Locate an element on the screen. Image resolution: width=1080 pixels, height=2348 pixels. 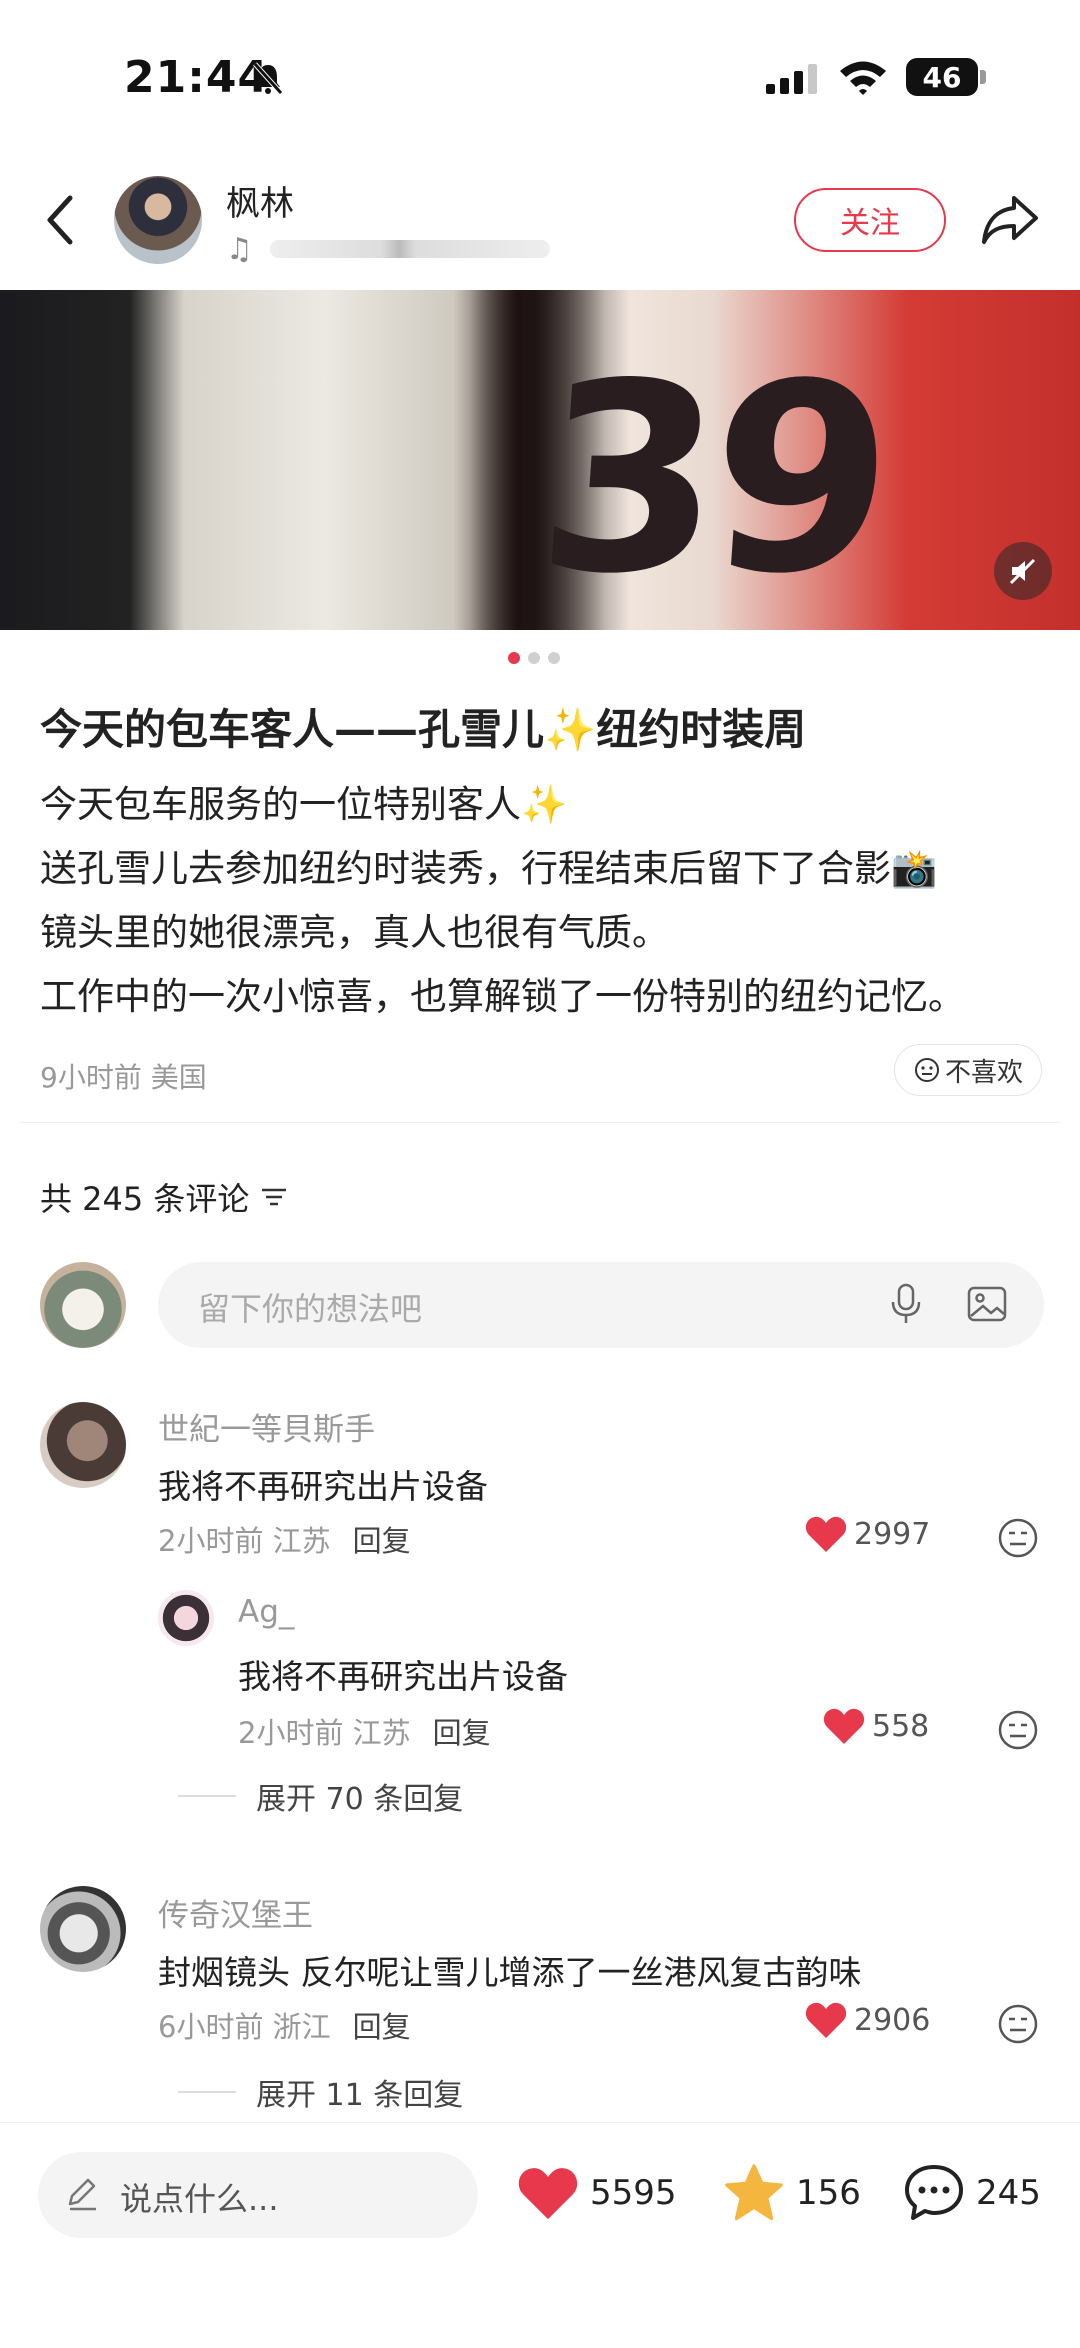
like-count: 558 is located at coordinates (901, 1726).